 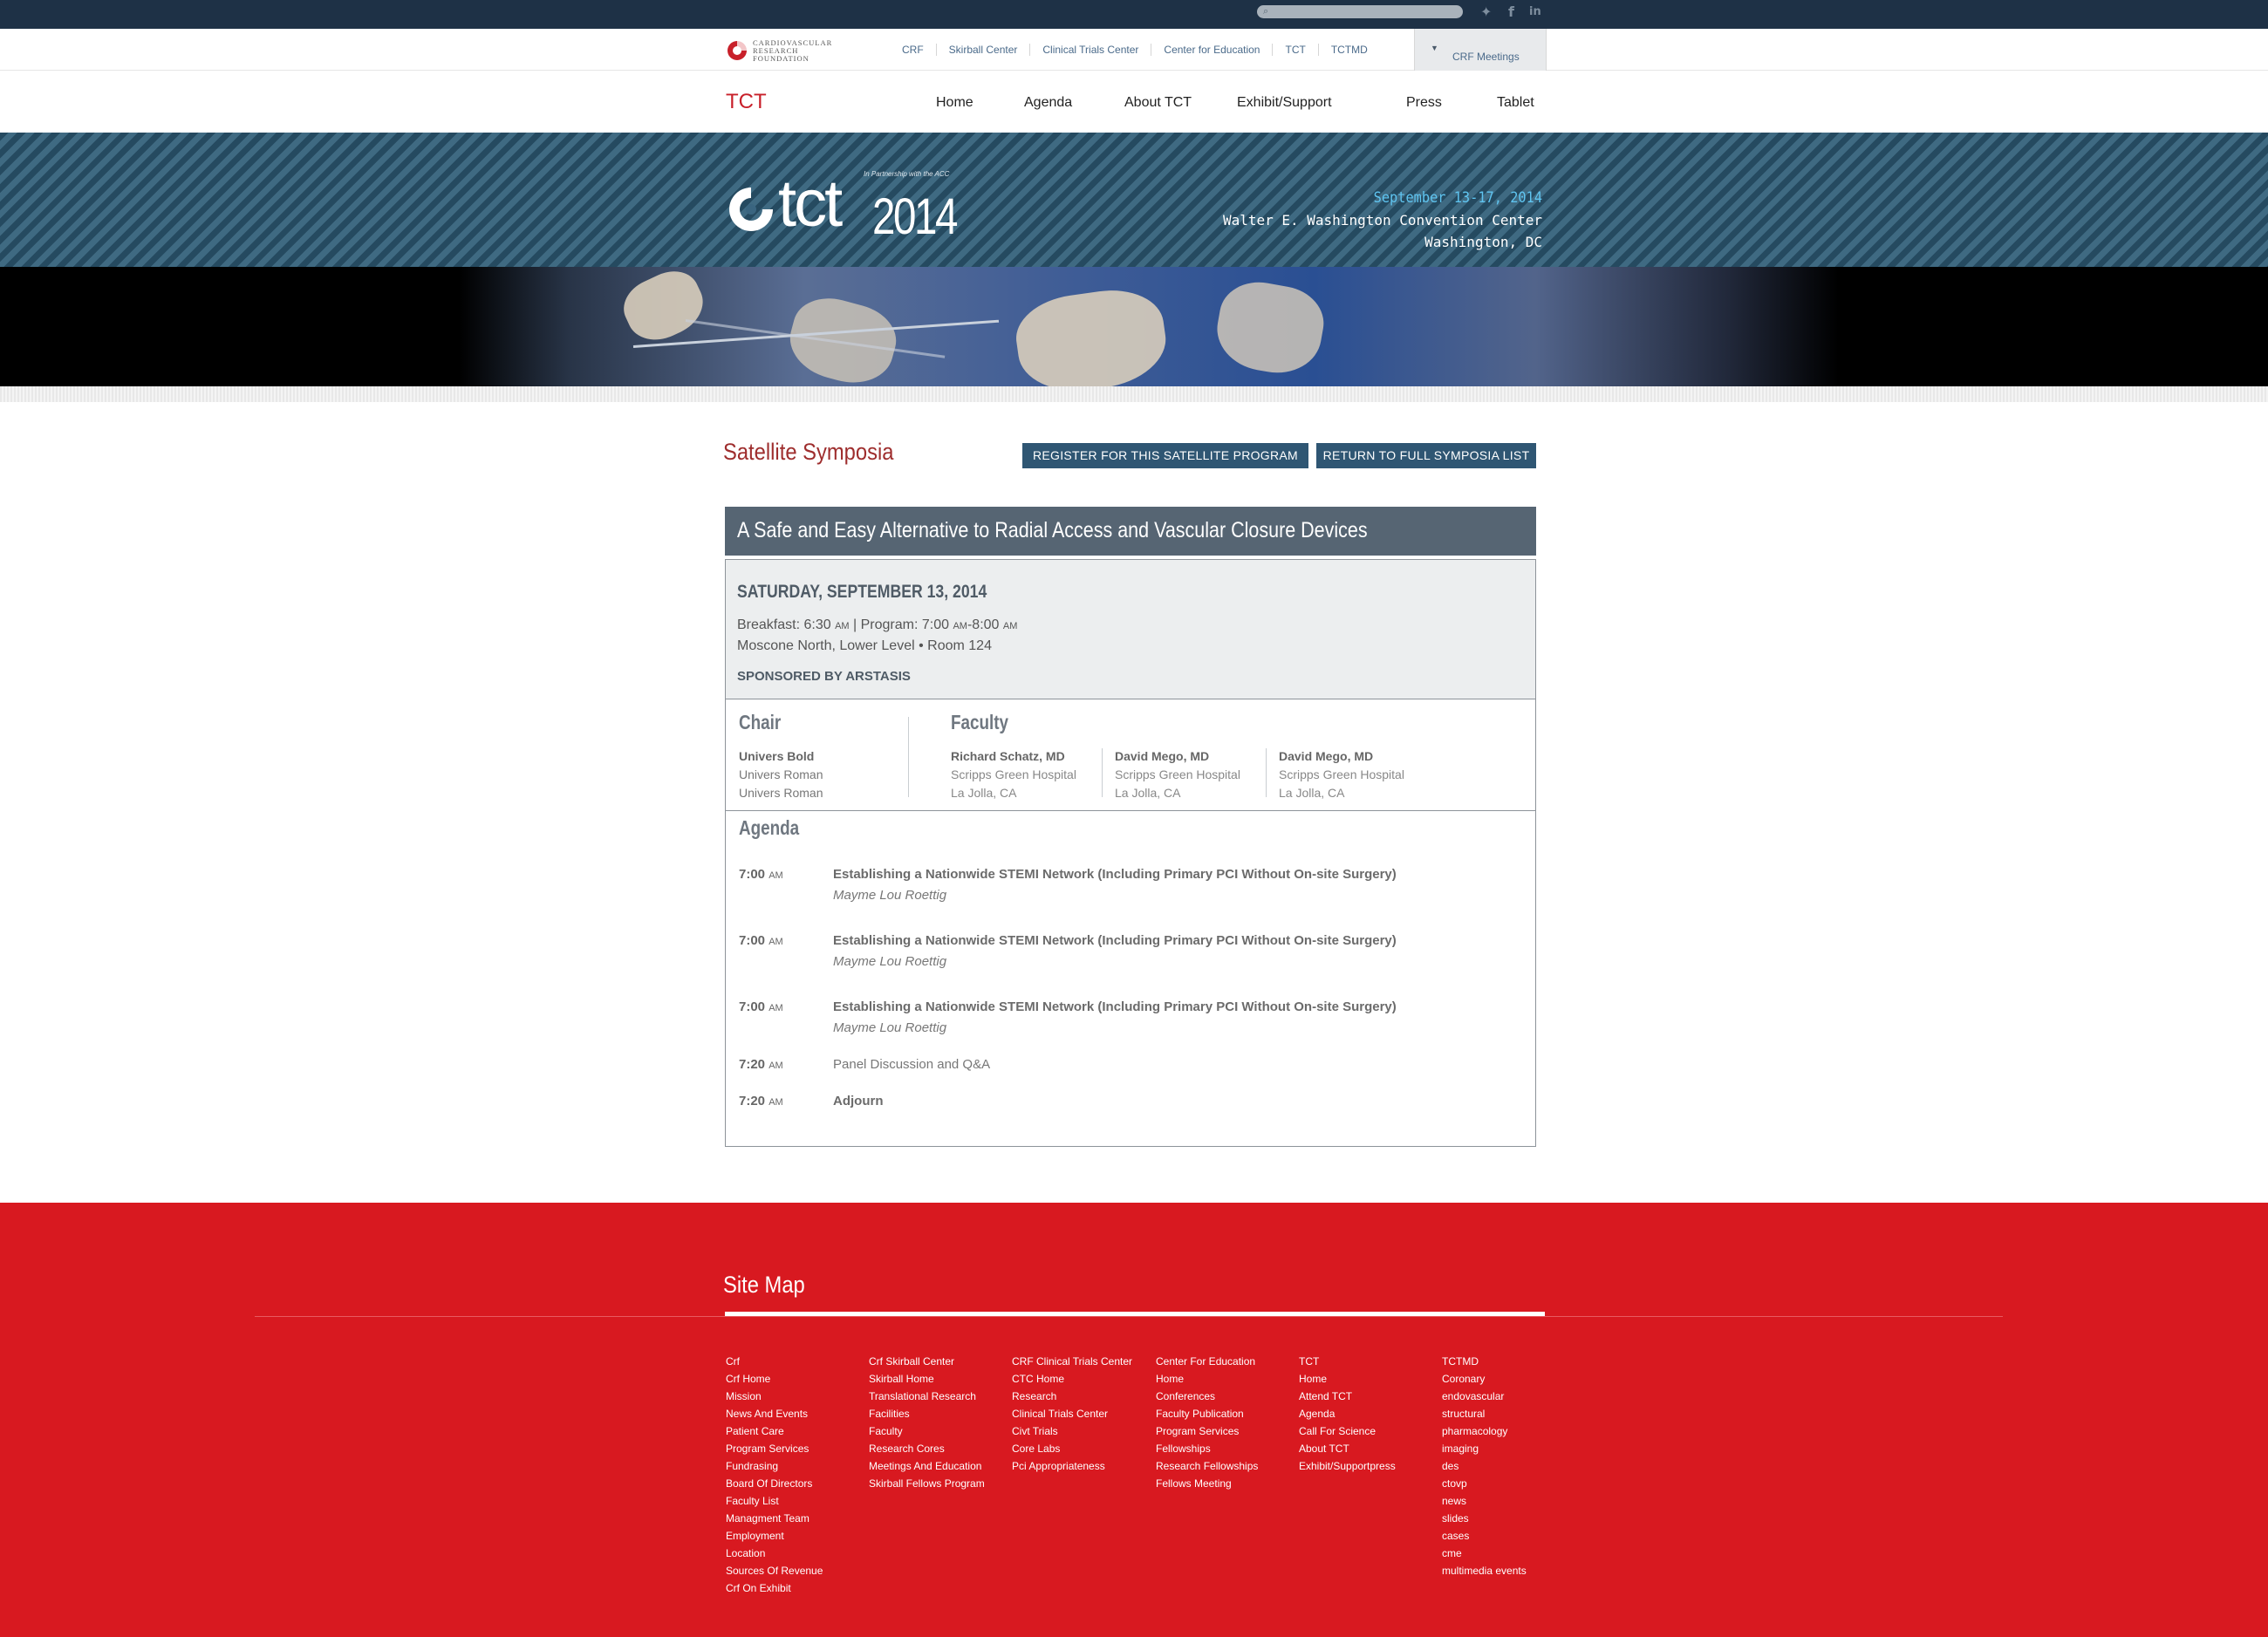 I want to click on site-map-link: Fundrasing, so click(x=775, y=1466).